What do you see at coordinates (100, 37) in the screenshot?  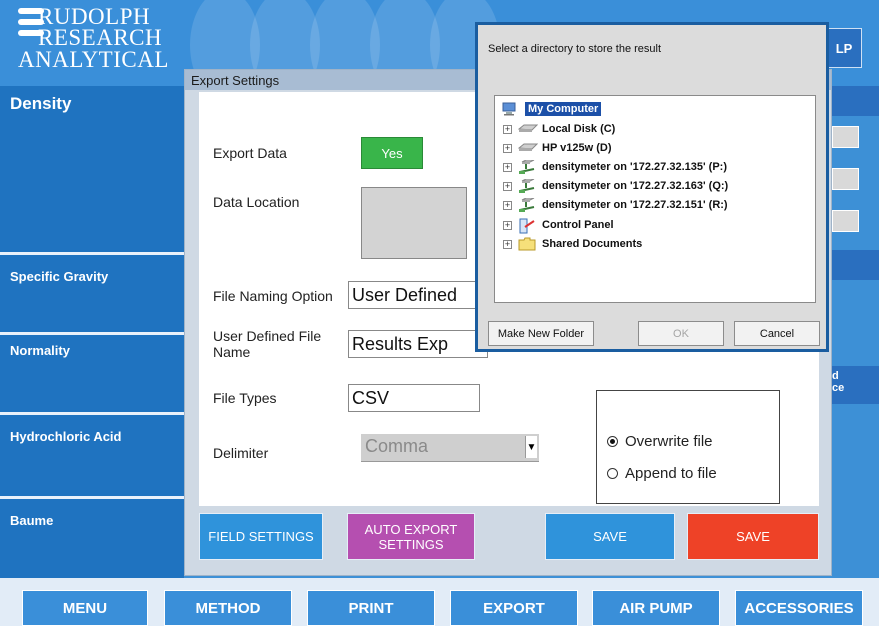 I see `brand-line-2: RESEARCH` at bounding box center [100, 37].